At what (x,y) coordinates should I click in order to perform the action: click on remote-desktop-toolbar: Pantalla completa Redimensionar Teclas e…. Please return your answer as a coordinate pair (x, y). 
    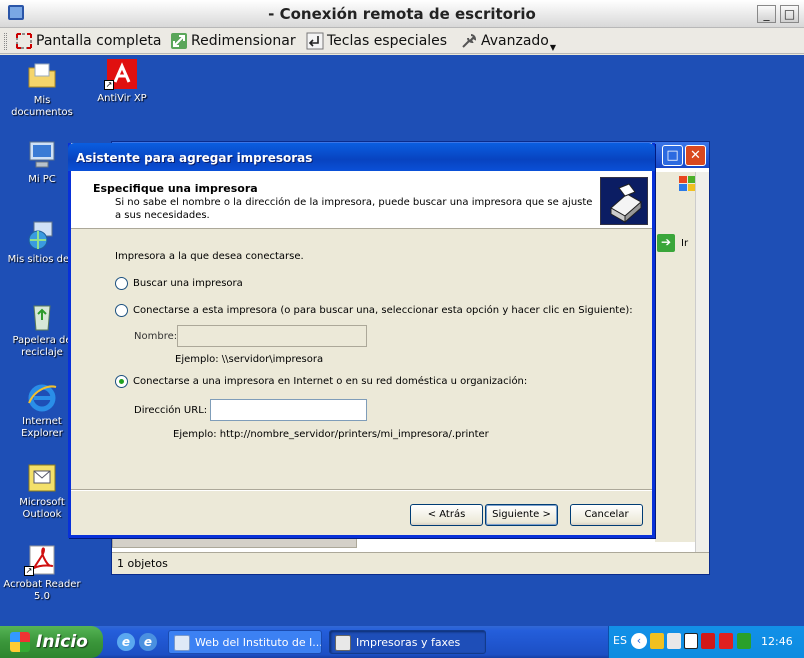
    Looking at the image, I should click on (402, 41).